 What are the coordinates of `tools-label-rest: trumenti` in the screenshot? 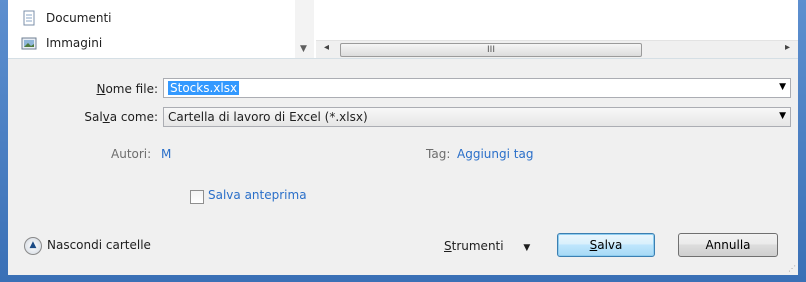 It's located at (477, 246).